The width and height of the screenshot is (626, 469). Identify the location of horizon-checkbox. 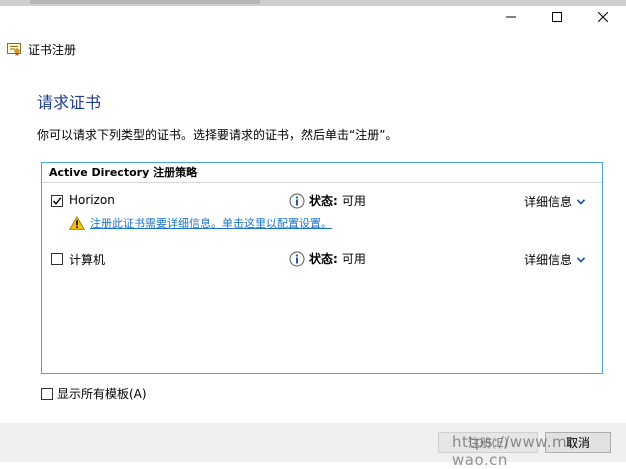
(57, 201).